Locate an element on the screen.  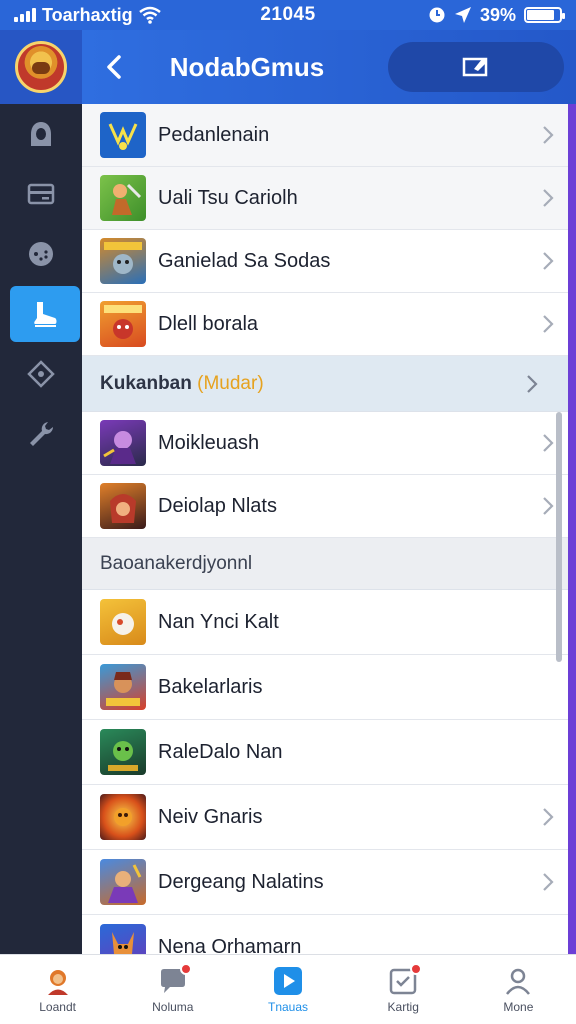
list-item-label: Neiv Gnaris is located at coordinates (210, 816).